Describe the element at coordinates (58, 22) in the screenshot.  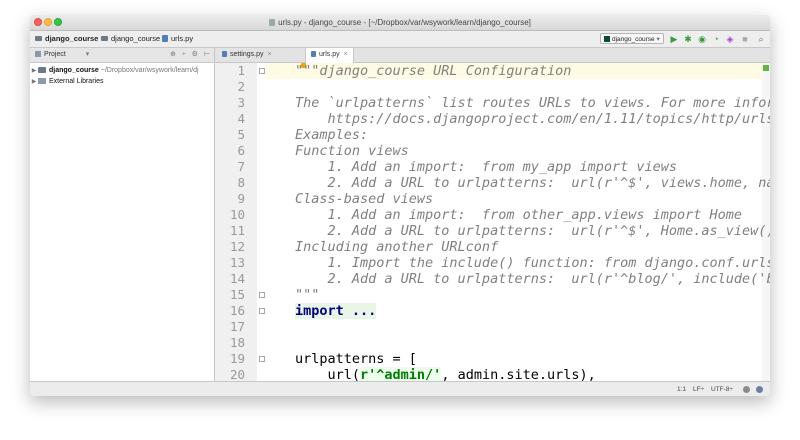
I see `zoom-window-button` at that location.